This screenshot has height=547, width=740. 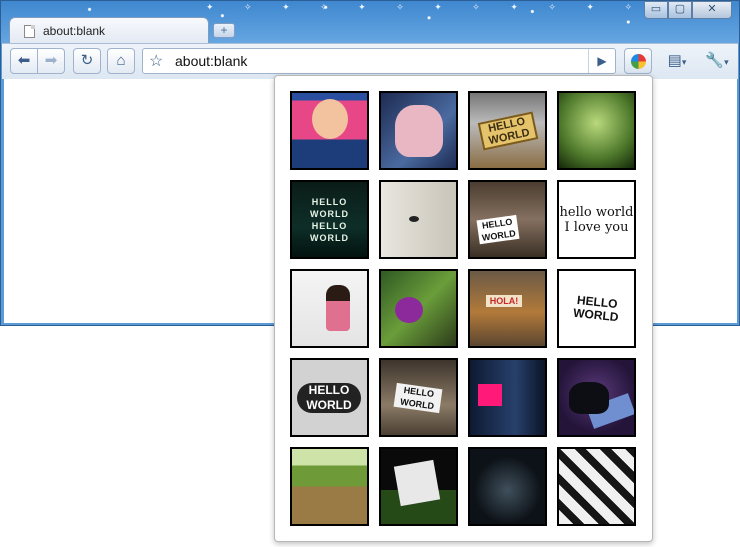 I want to click on maximize-button: ▢, so click(x=680, y=10).